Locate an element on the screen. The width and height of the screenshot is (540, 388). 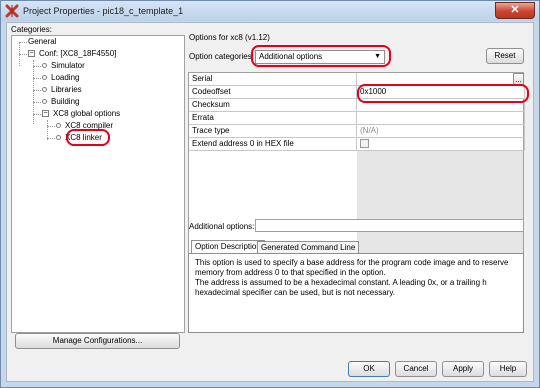
apply-button: Apply is located at coordinates (463, 369).